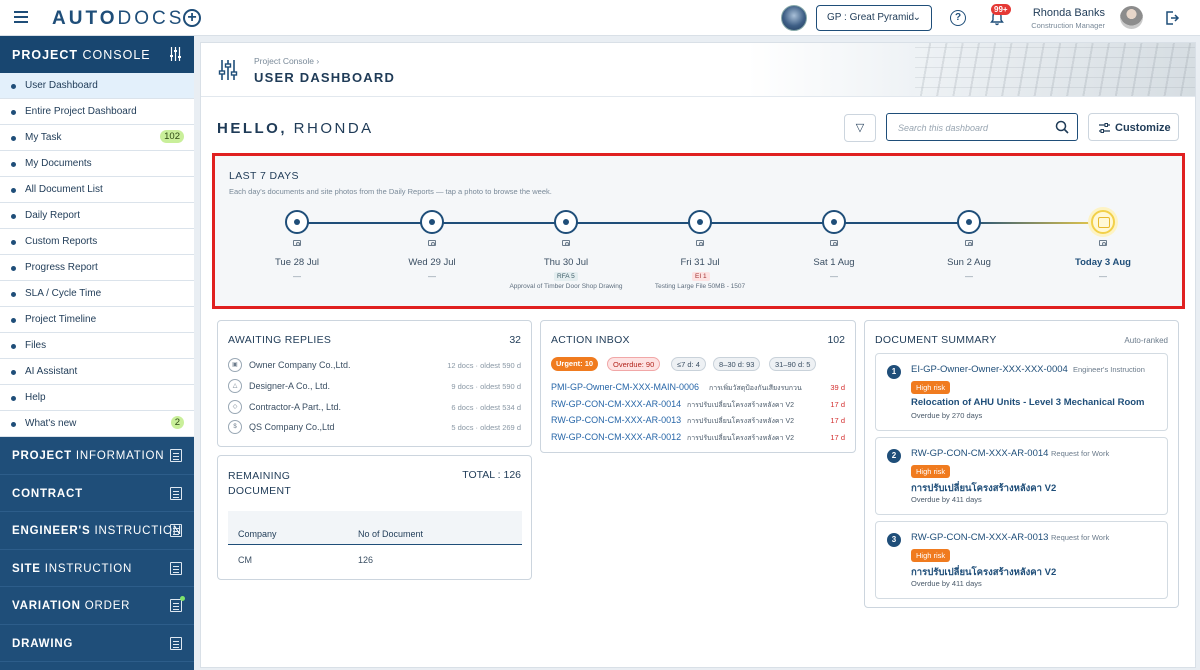 The height and width of the screenshot is (670, 1200). What do you see at coordinates (625, 387) in the screenshot?
I see `doc-code: PMI-GP-Owner-CM-XXX-MAIN-0006` at bounding box center [625, 387].